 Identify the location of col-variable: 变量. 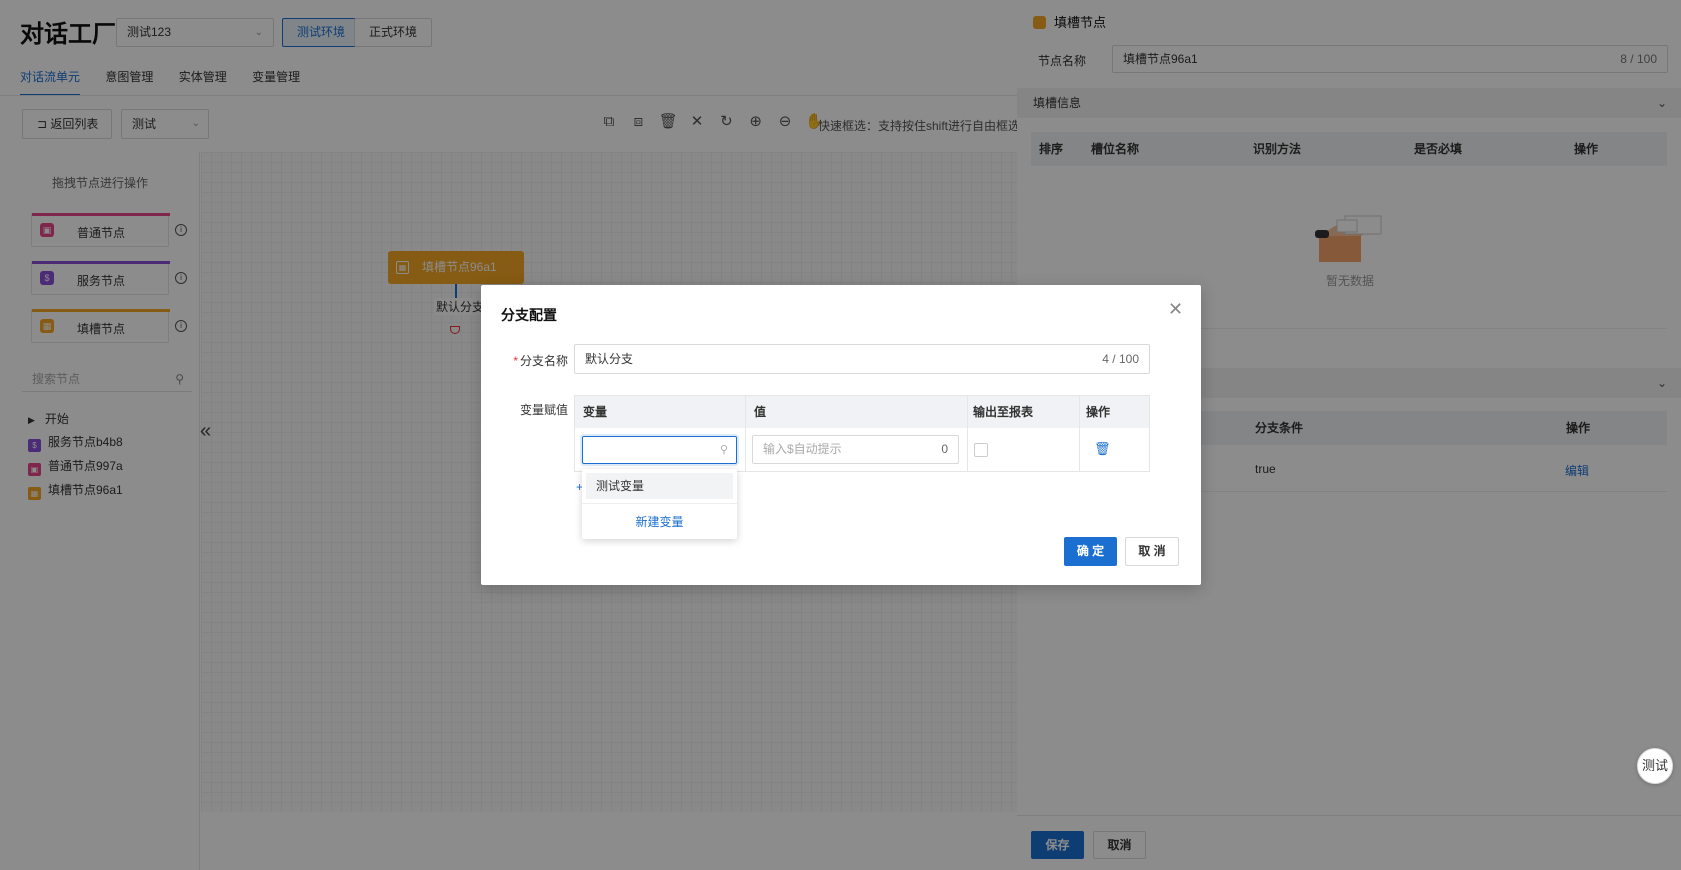
(595, 412).